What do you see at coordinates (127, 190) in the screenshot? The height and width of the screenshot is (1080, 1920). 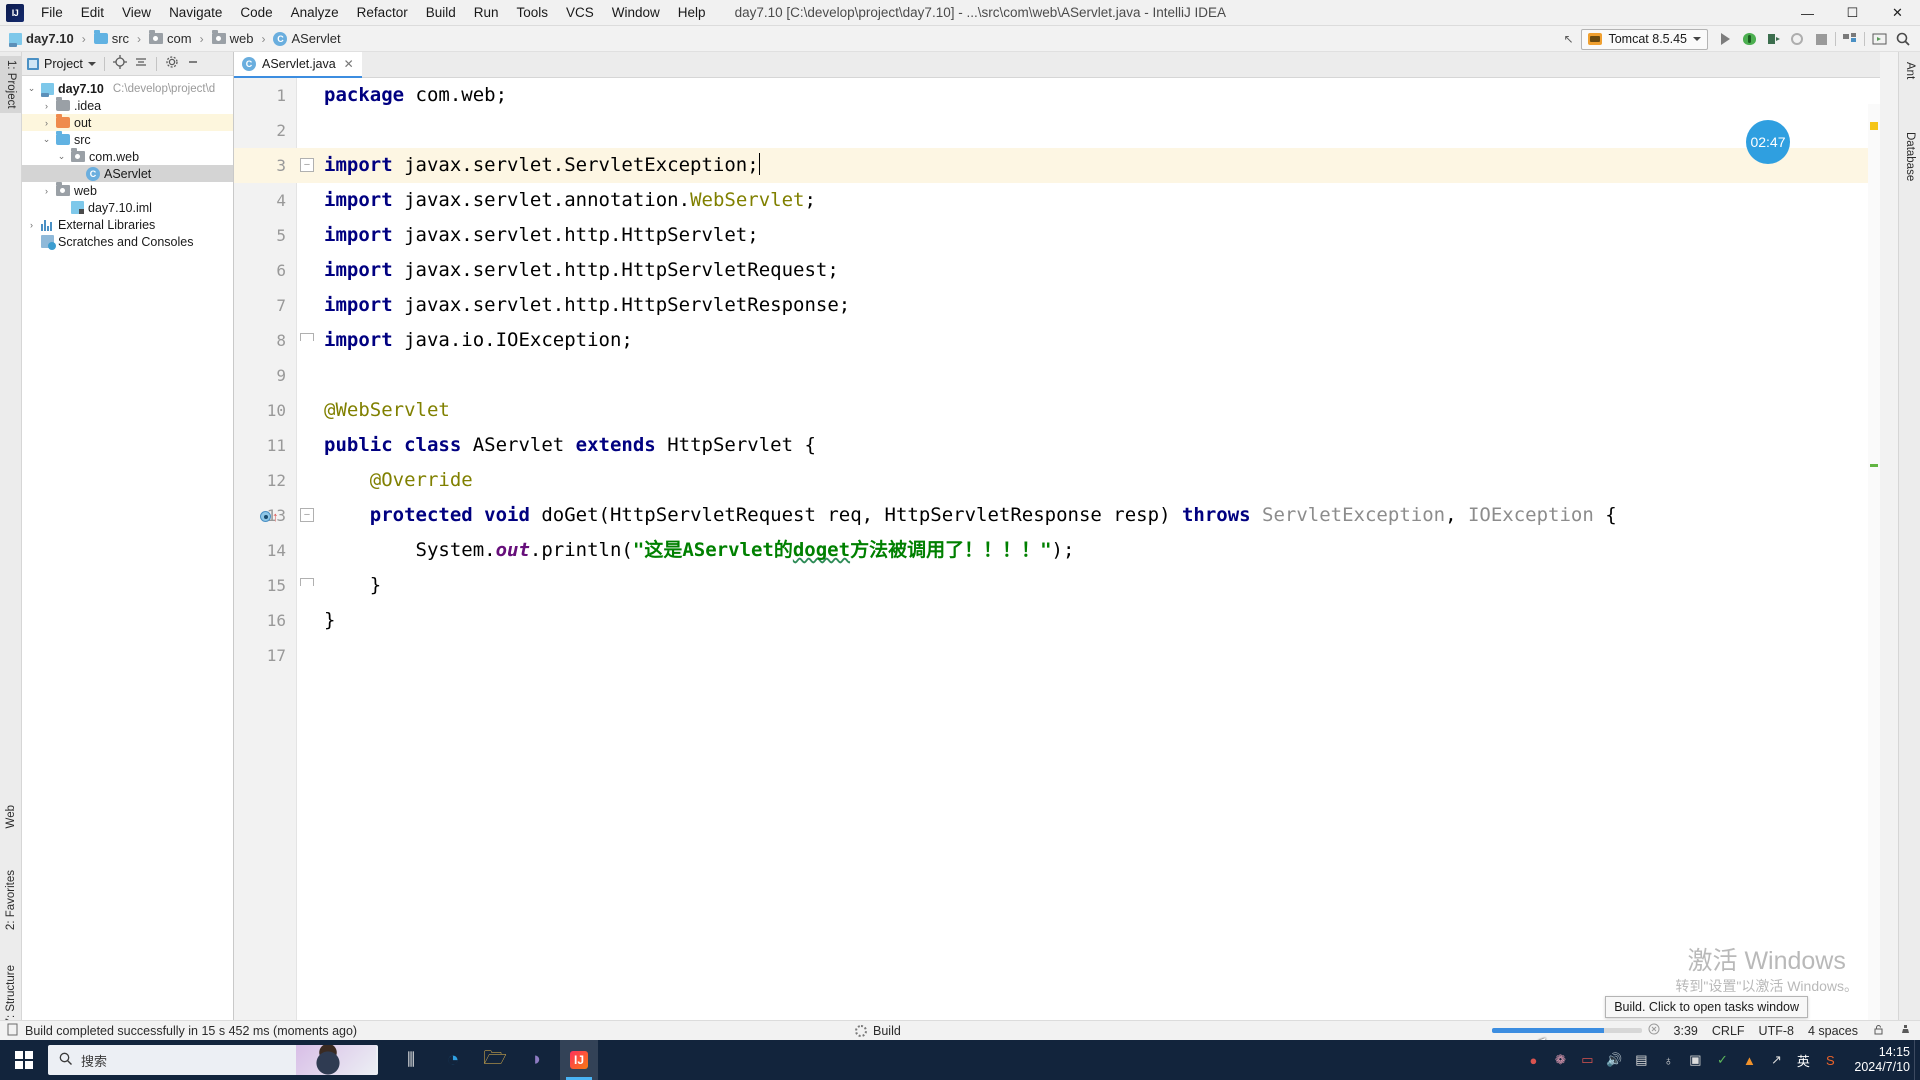 I see `tree-item-web: › web` at bounding box center [127, 190].